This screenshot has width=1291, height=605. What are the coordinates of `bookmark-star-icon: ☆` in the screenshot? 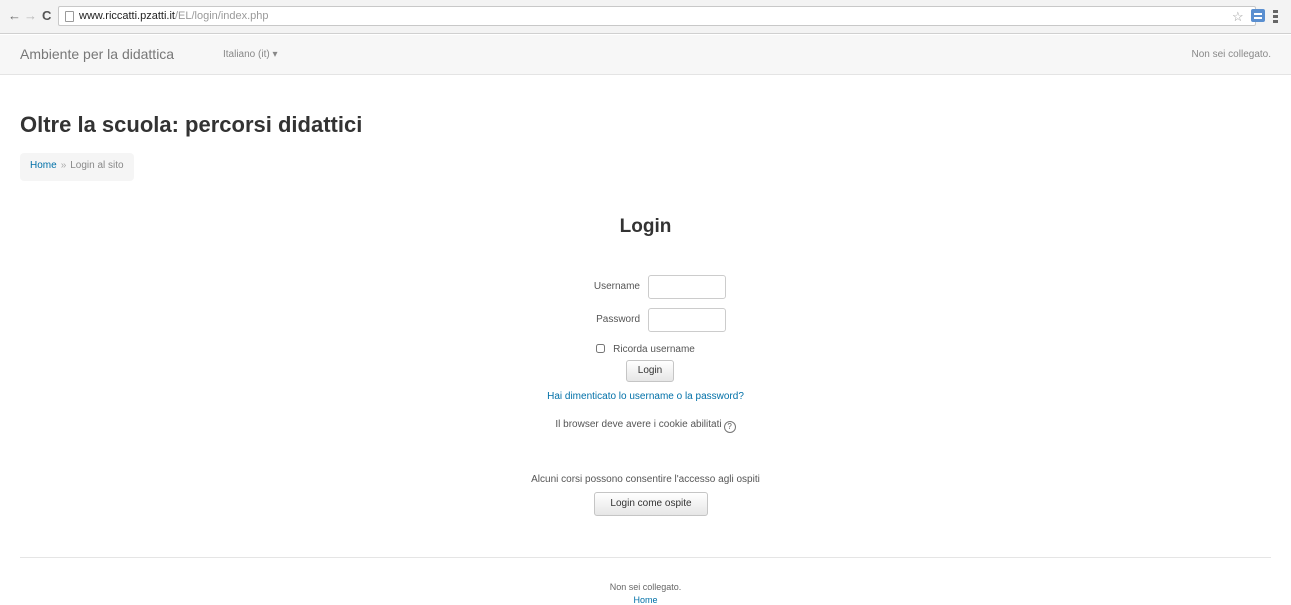 It's located at (1238, 17).